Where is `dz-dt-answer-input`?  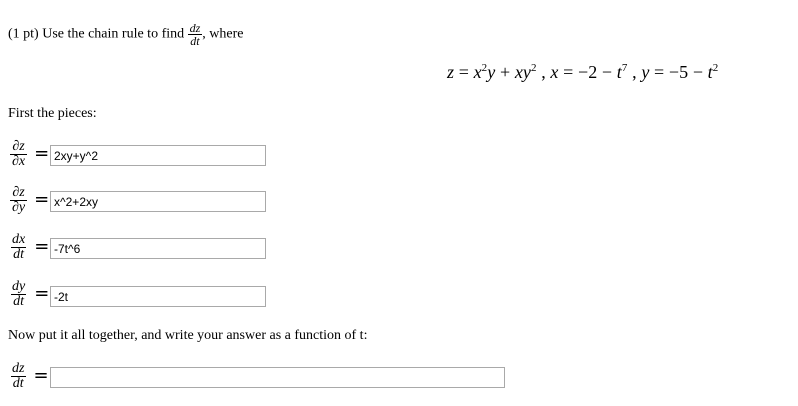 dz-dt-answer-input is located at coordinates (277, 377).